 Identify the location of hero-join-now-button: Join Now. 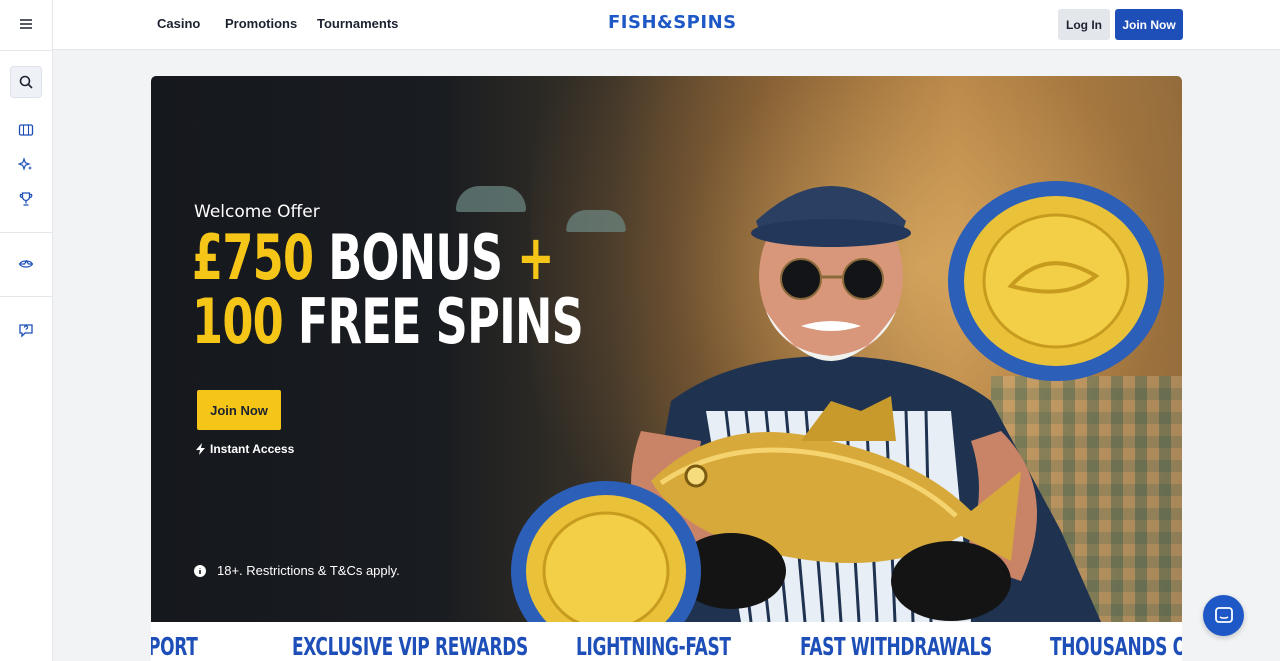
(239, 410).